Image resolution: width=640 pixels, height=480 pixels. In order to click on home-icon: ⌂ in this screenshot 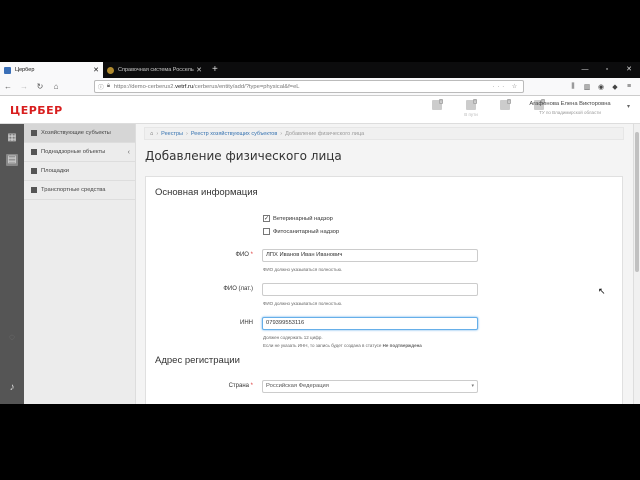, I will do `click(56, 86)`.